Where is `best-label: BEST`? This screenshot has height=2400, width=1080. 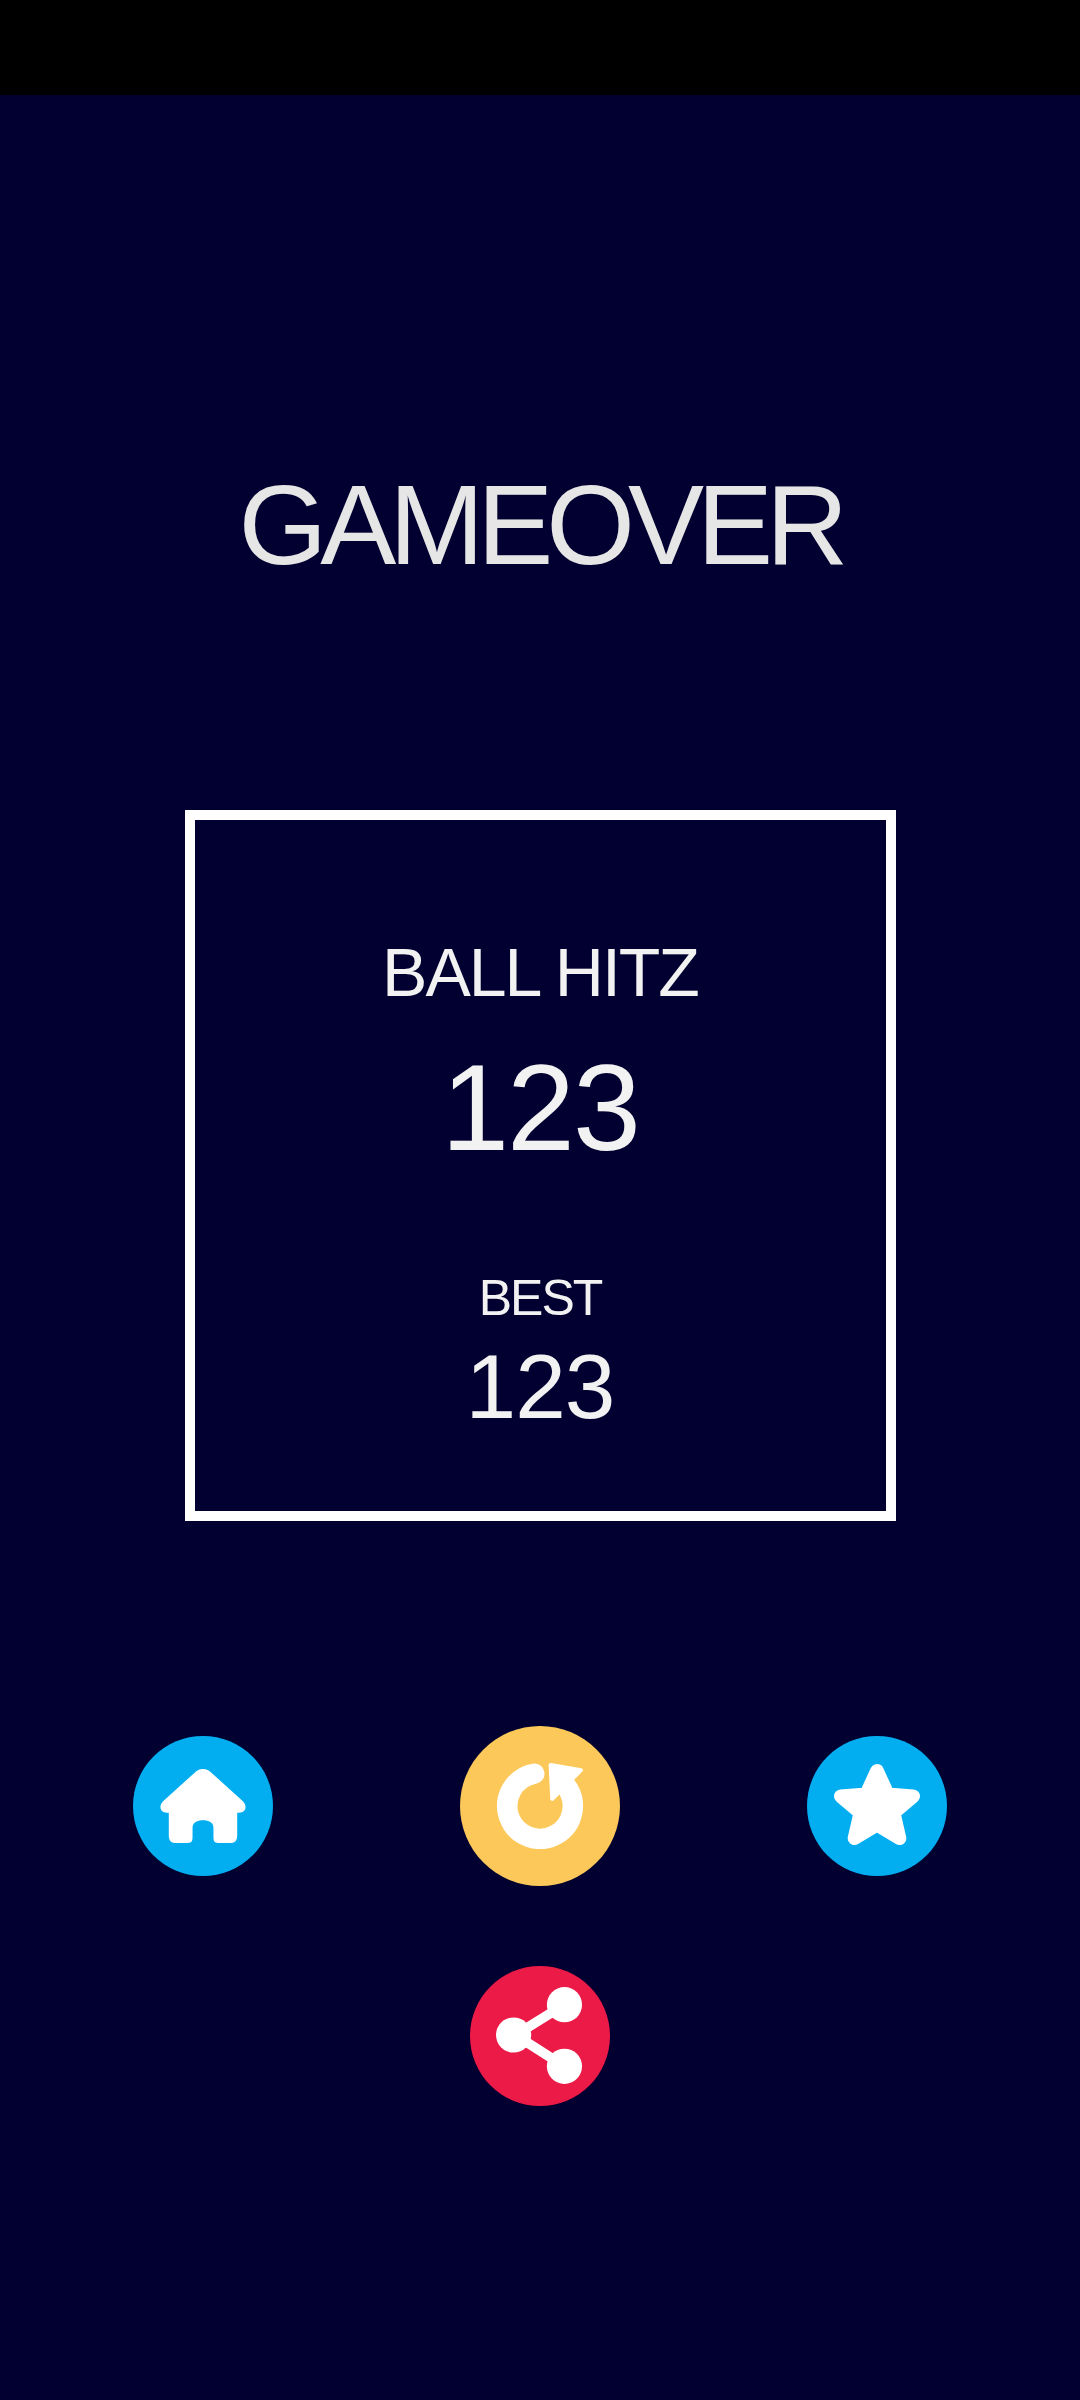 best-label: BEST is located at coordinates (540, 1298).